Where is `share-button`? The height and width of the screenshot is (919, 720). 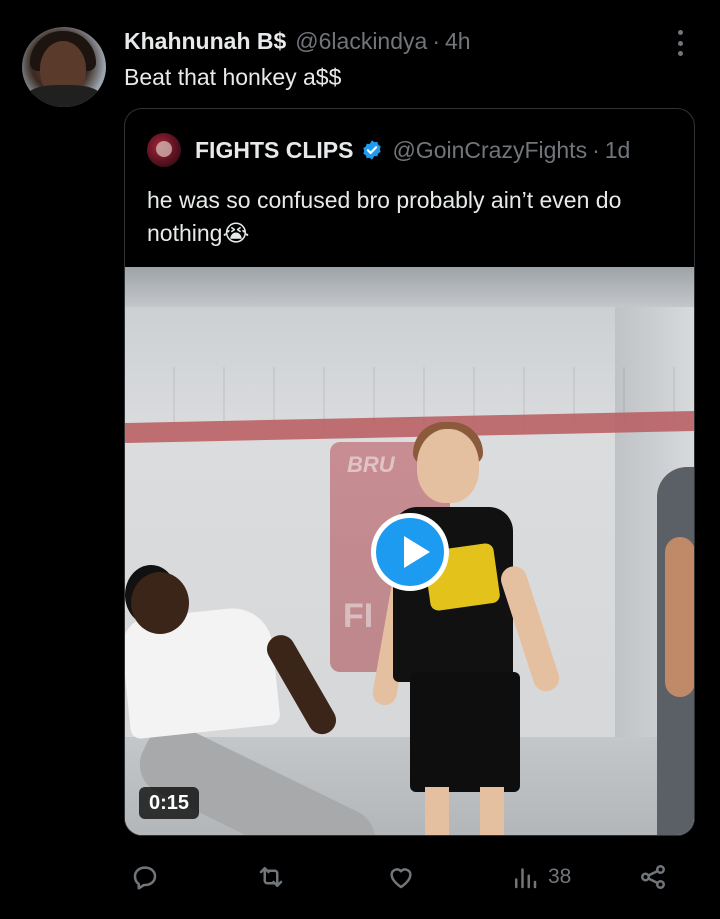
share-button is located at coordinates (653, 877).